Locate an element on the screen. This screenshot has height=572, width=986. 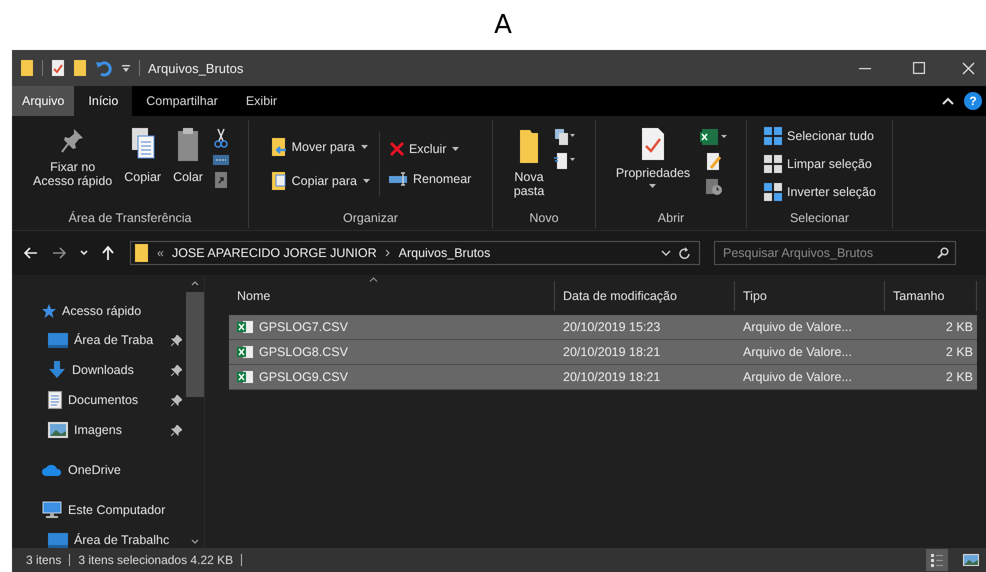
star-icon is located at coordinates (49, 311).